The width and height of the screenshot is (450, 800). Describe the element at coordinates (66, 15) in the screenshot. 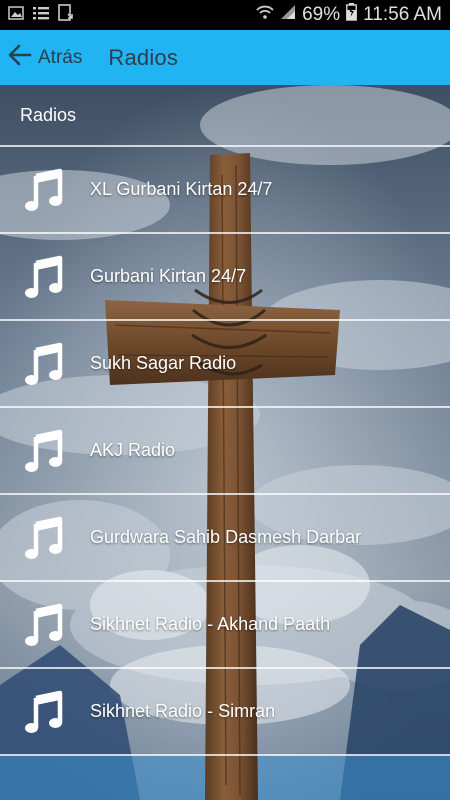

I see `download-icon` at that location.